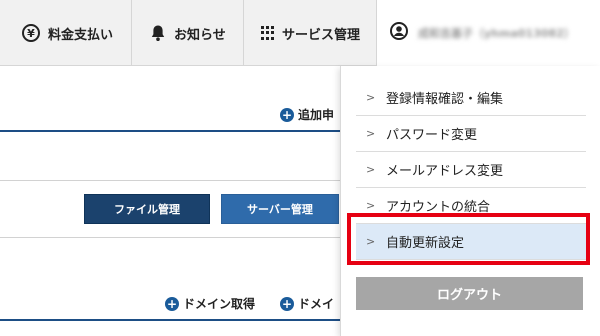  What do you see at coordinates (219, 304) in the screenshot?
I see `domain-acquire-label: ドメイン取得` at bounding box center [219, 304].